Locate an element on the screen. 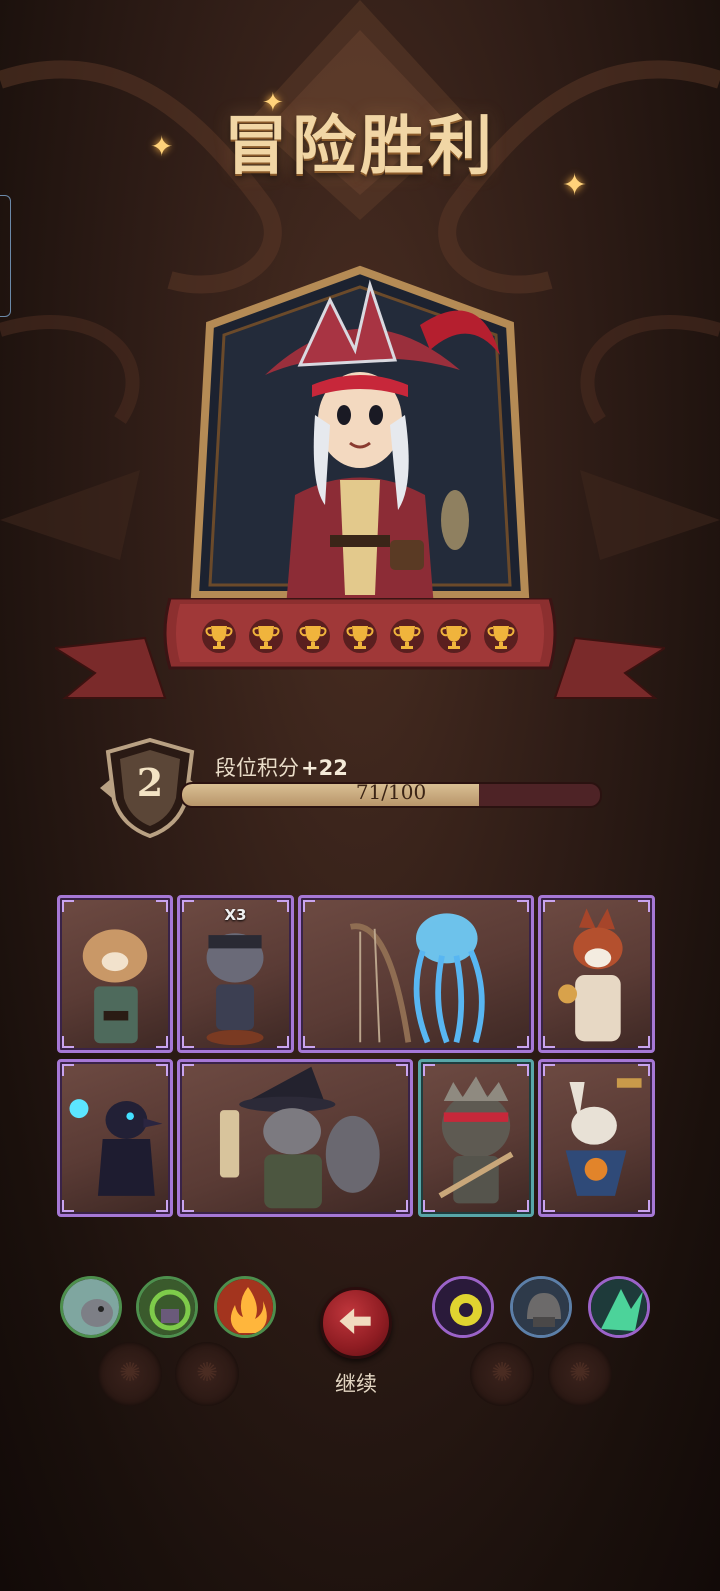 The width and height of the screenshot is (720, 1591). continue-button is located at coordinates (356, 1323).